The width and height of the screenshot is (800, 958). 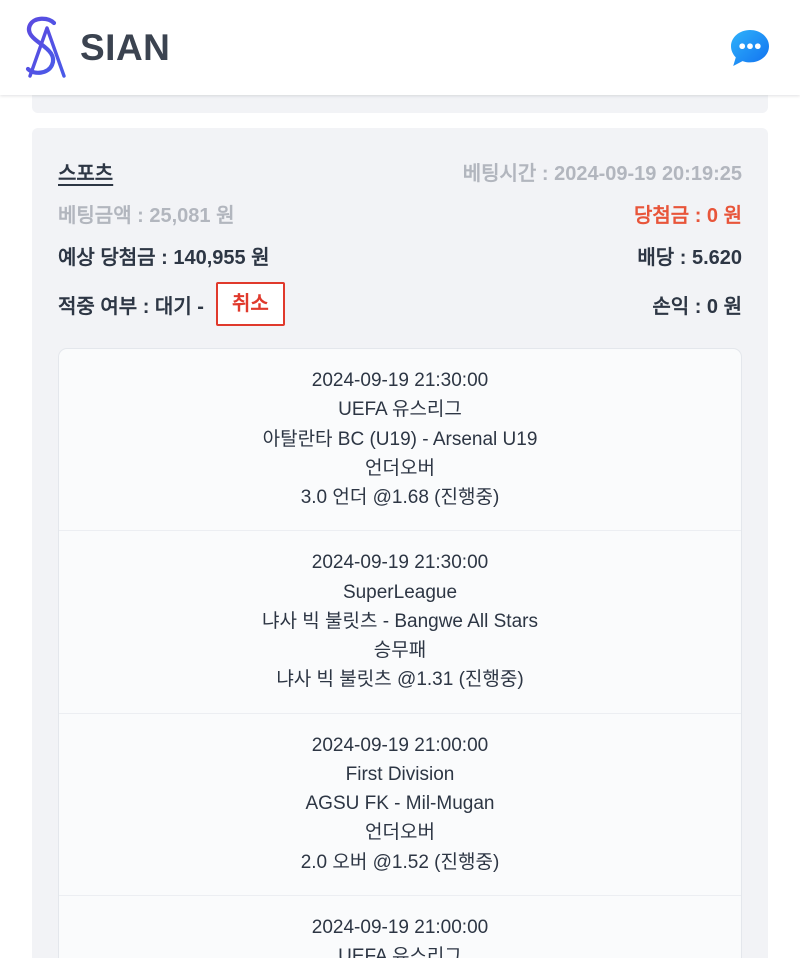 I want to click on brand-home-link: SIAN, so click(x=92, y=48).